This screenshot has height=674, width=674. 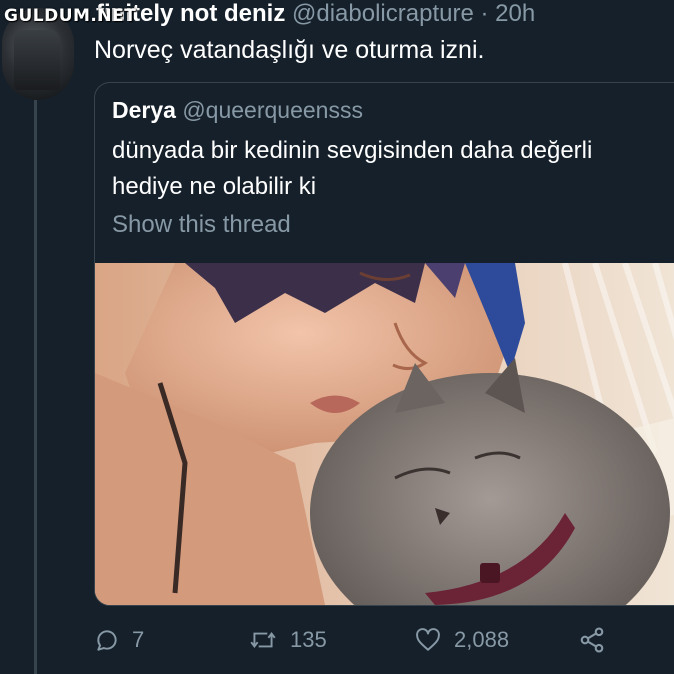 I want to click on tweet-time: 20h, so click(x=515, y=13).